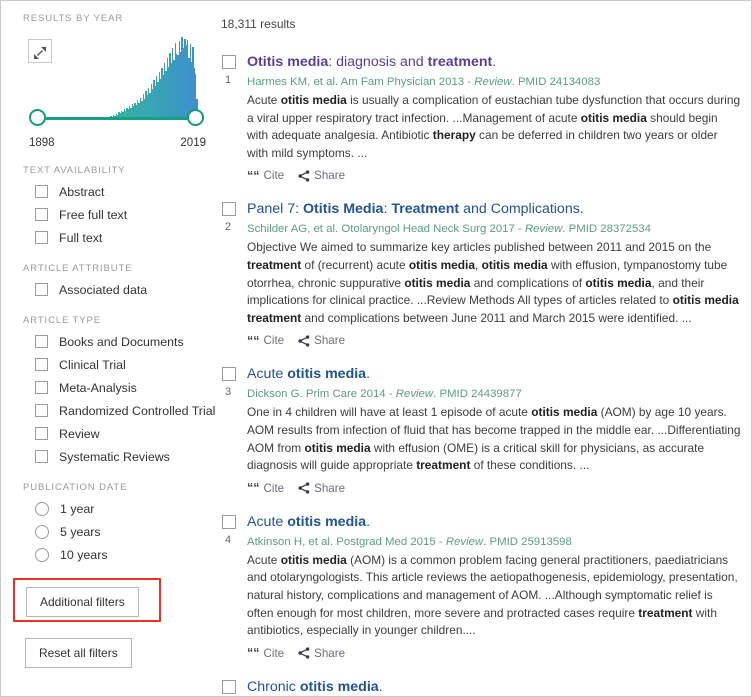 The width and height of the screenshot is (752, 697). I want to click on filter-label: Systematic Reviews, so click(114, 456).